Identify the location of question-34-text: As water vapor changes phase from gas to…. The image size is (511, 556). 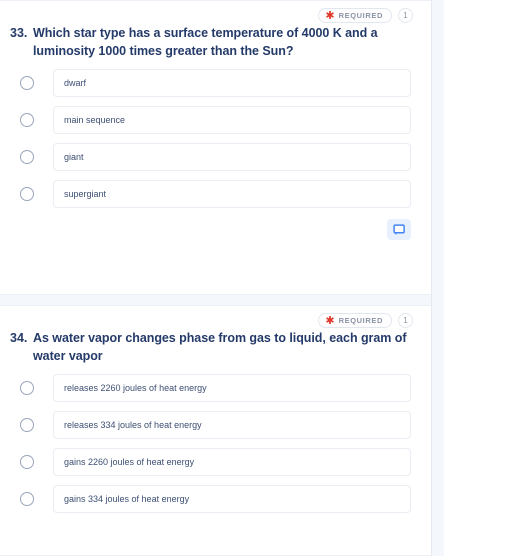
(220, 347).